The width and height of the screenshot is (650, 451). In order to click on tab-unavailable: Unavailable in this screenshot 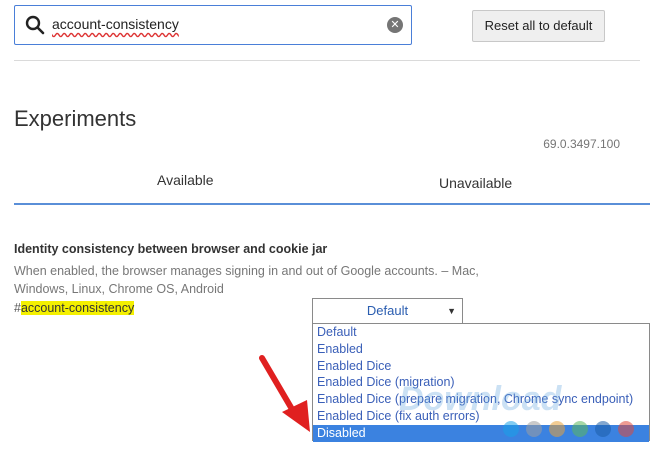, I will do `click(475, 183)`.